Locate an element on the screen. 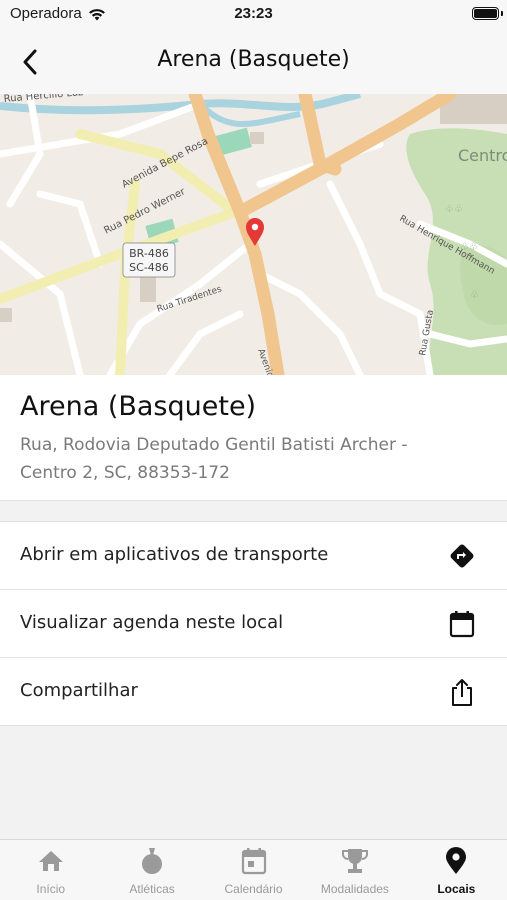  nav-header: Arena (Basquete) is located at coordinates (253, 62).